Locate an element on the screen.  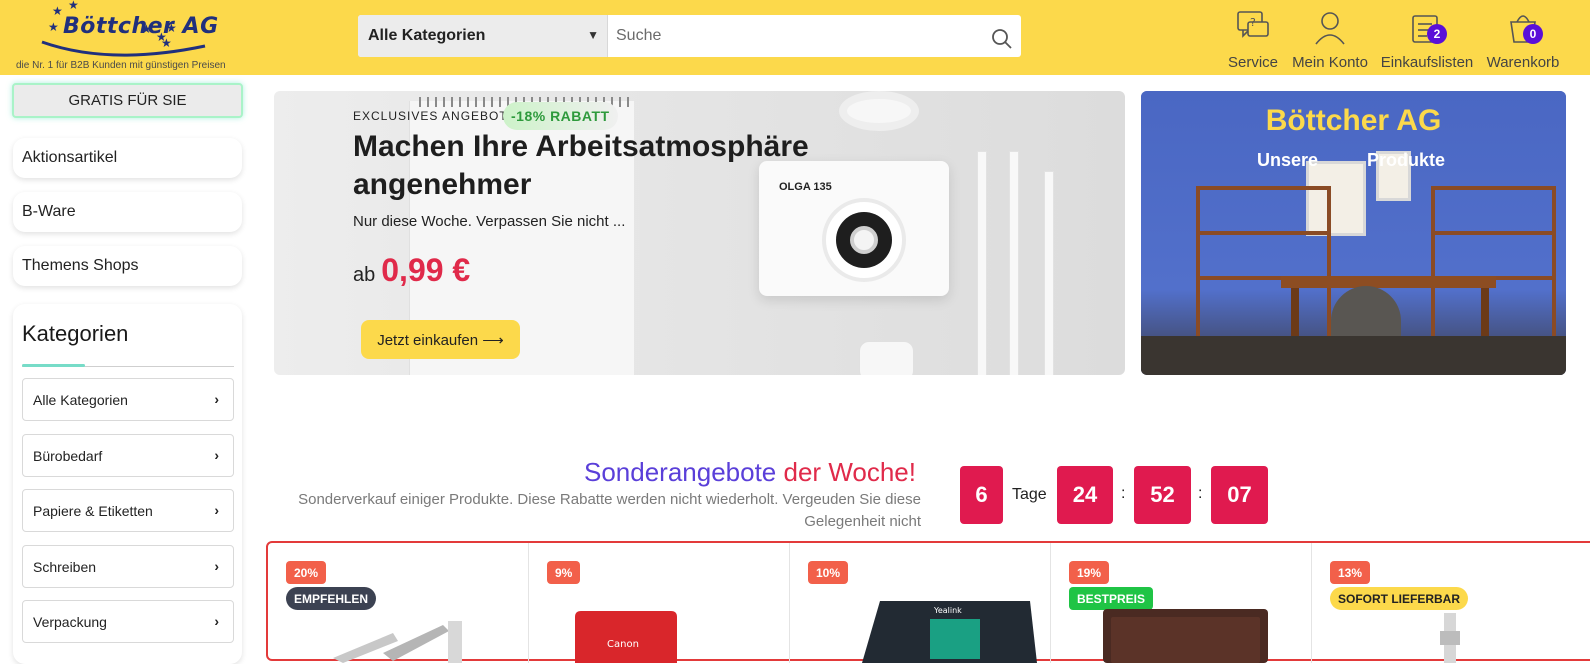
in-stock-tag: SOFORT LIEFERBAR is located at coordinates (1399, 598).